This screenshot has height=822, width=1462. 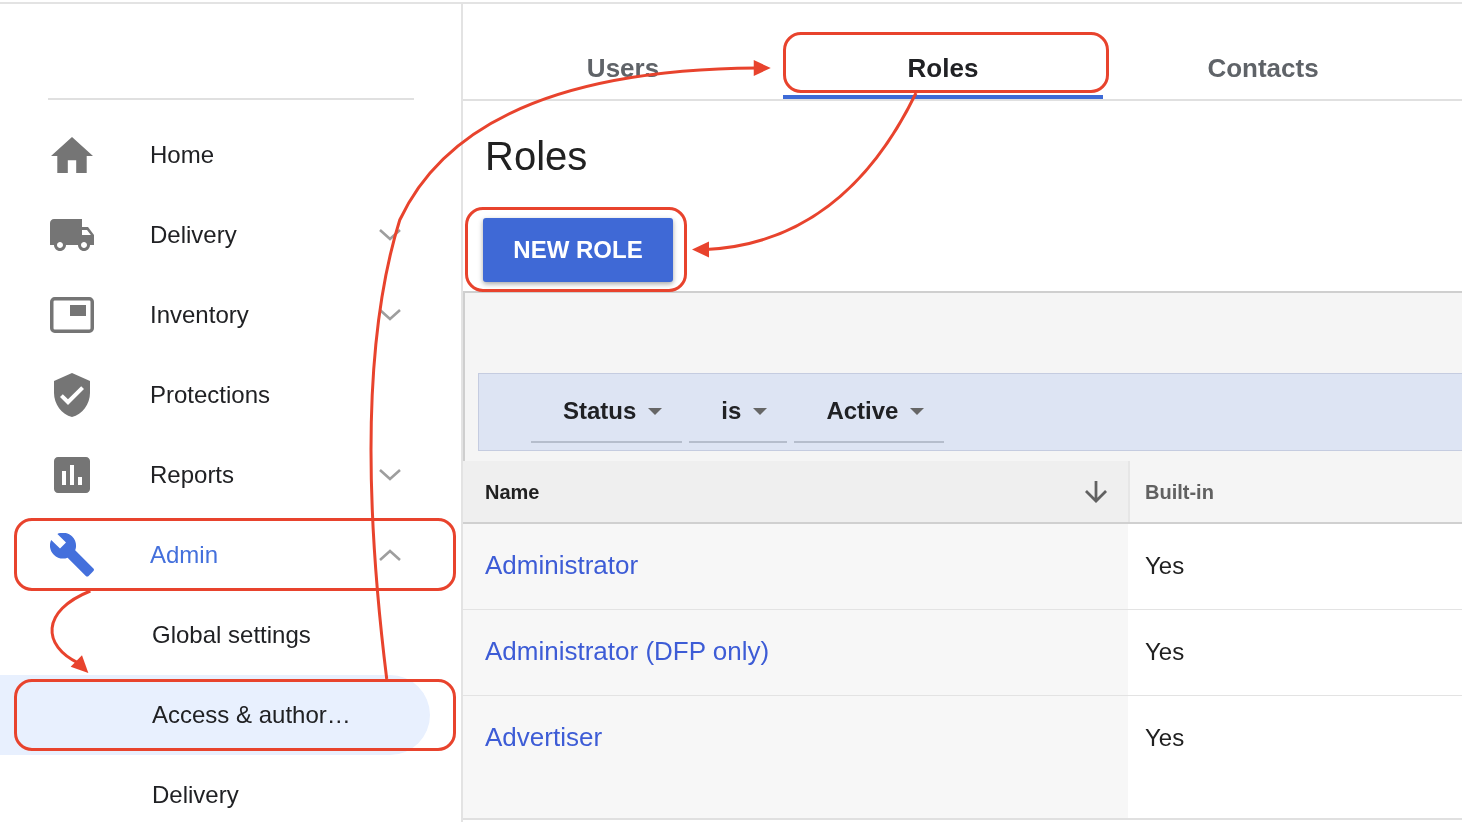 What do you see at coordinates (72, 235) in the screenshot?
I see `truck-icon` at bounding box center [72, 235].